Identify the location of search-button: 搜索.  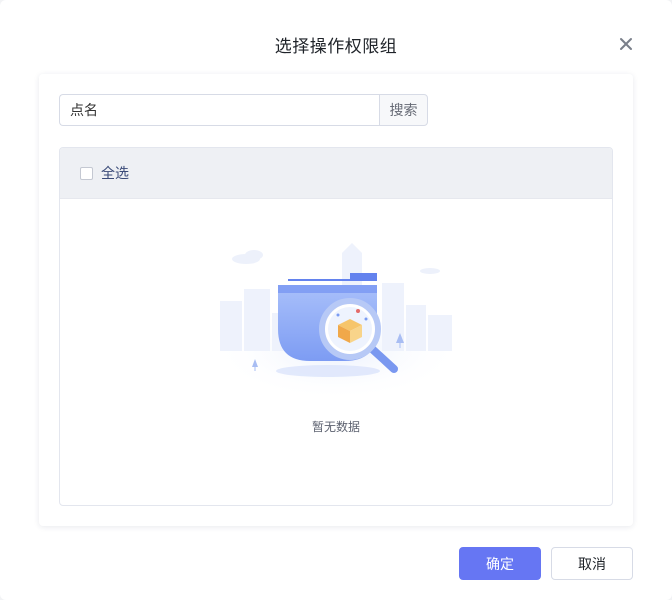
(403, 110).